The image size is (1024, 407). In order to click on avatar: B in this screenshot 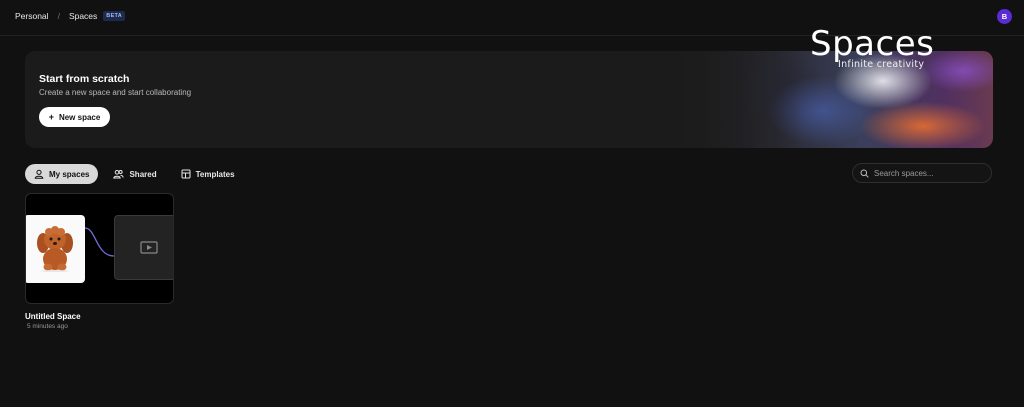, I will do `click(1004, 16)`.